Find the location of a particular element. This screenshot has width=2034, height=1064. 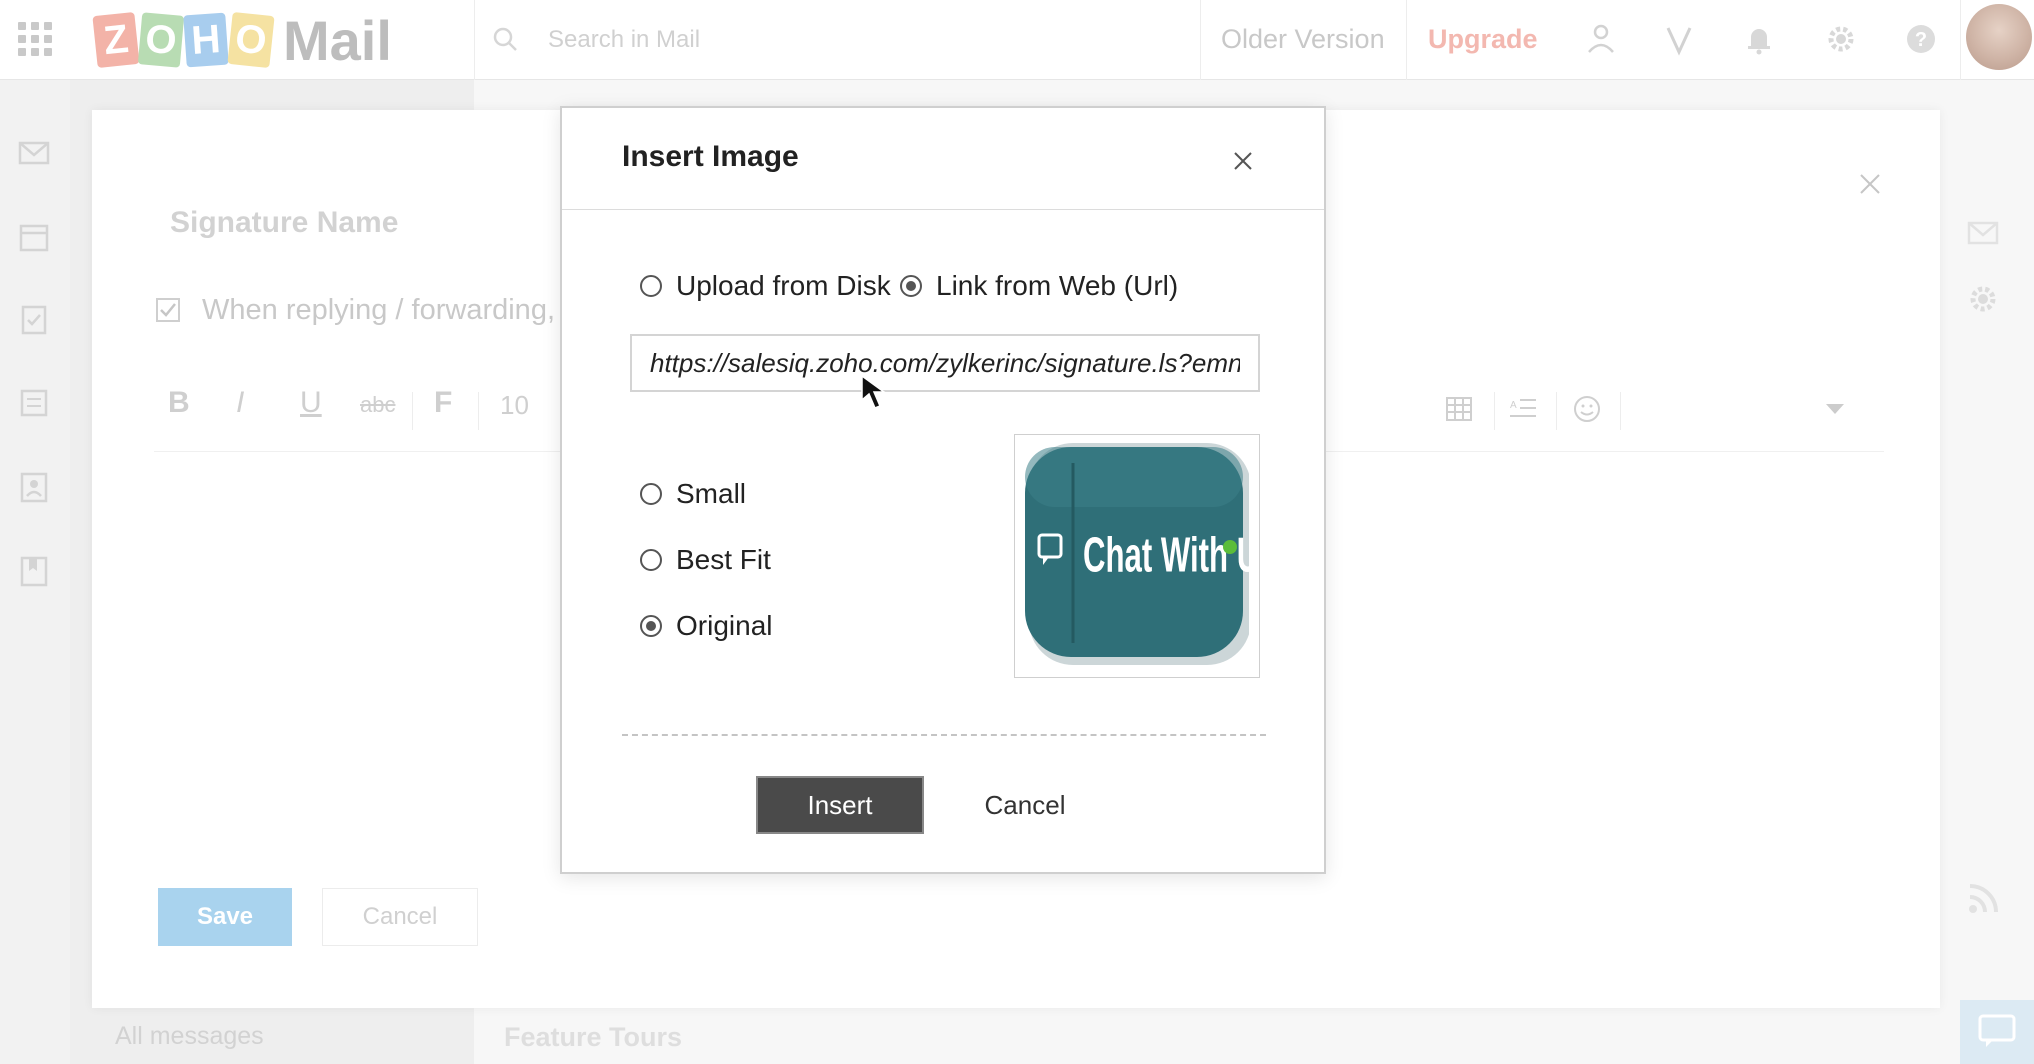

chat-with-us-image: Chat With Us is located at coordinates (1137, 554).